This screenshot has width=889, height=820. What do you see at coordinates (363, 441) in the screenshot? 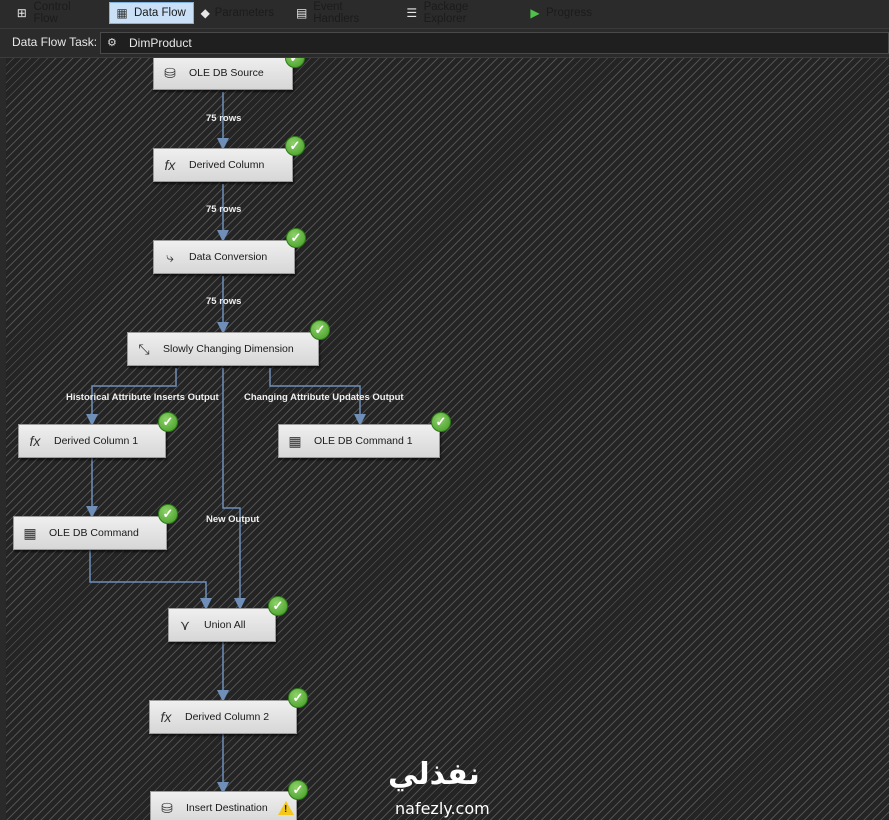
I see `component-label: OLE DB Command 1` at bounding box center [363, 441].